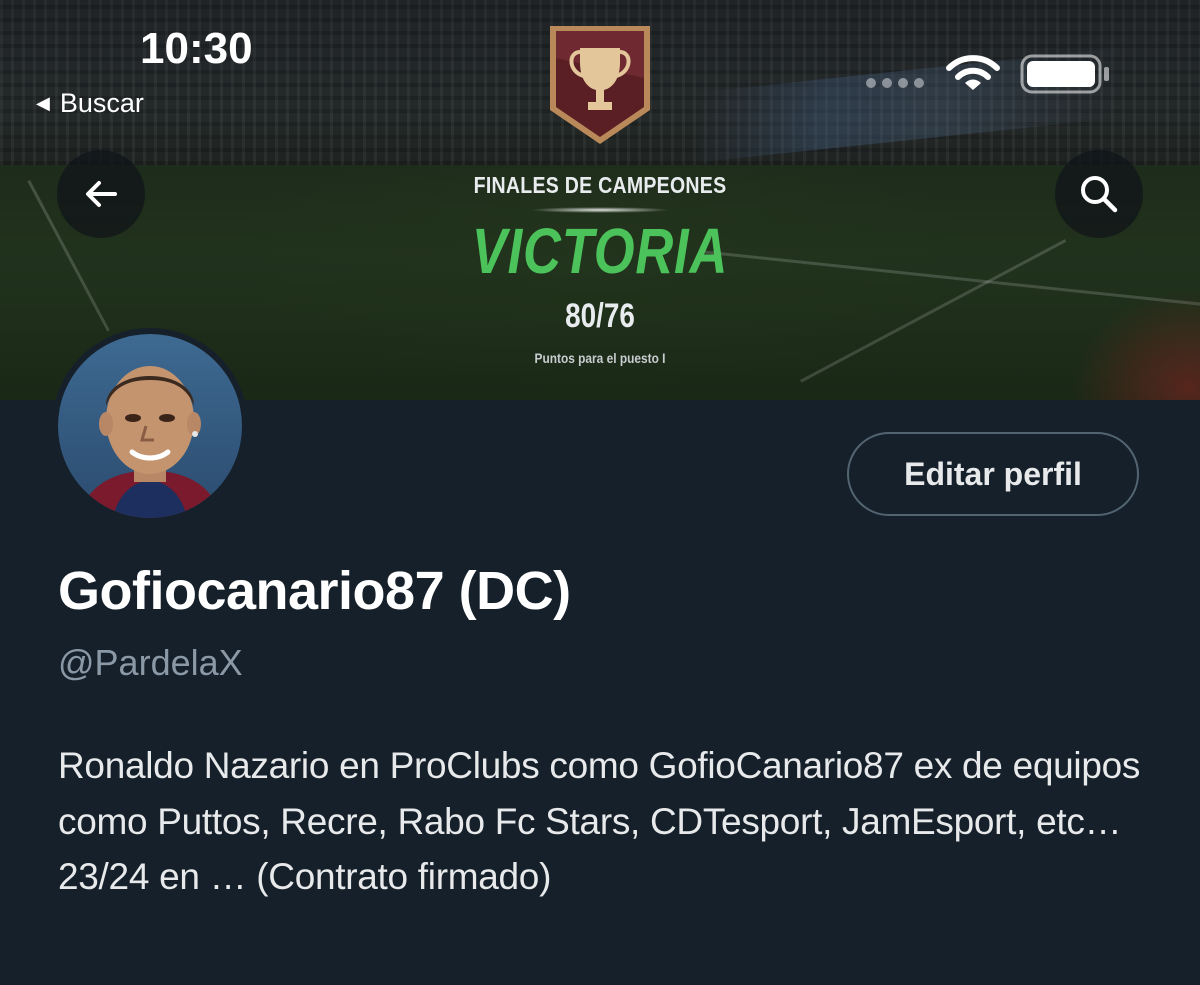 Image resolution: width=1200 pixels, height=985 pixels. Describe the element at coordinates (600, 251) in the screenshot. I see `banner-result: VICTORIA` at that location.